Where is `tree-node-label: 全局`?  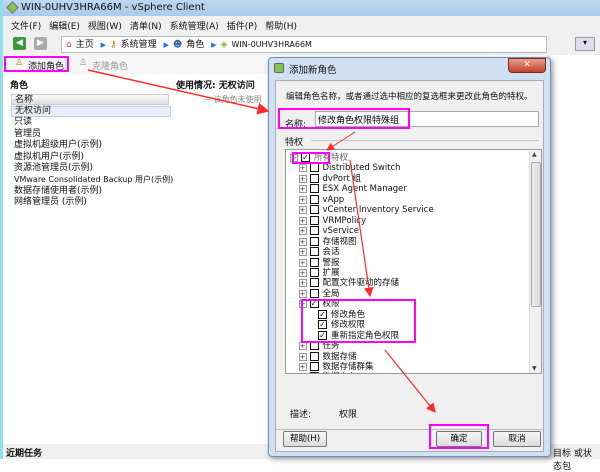 tree-node-label: 全局 is located at coordinates (331, 293).